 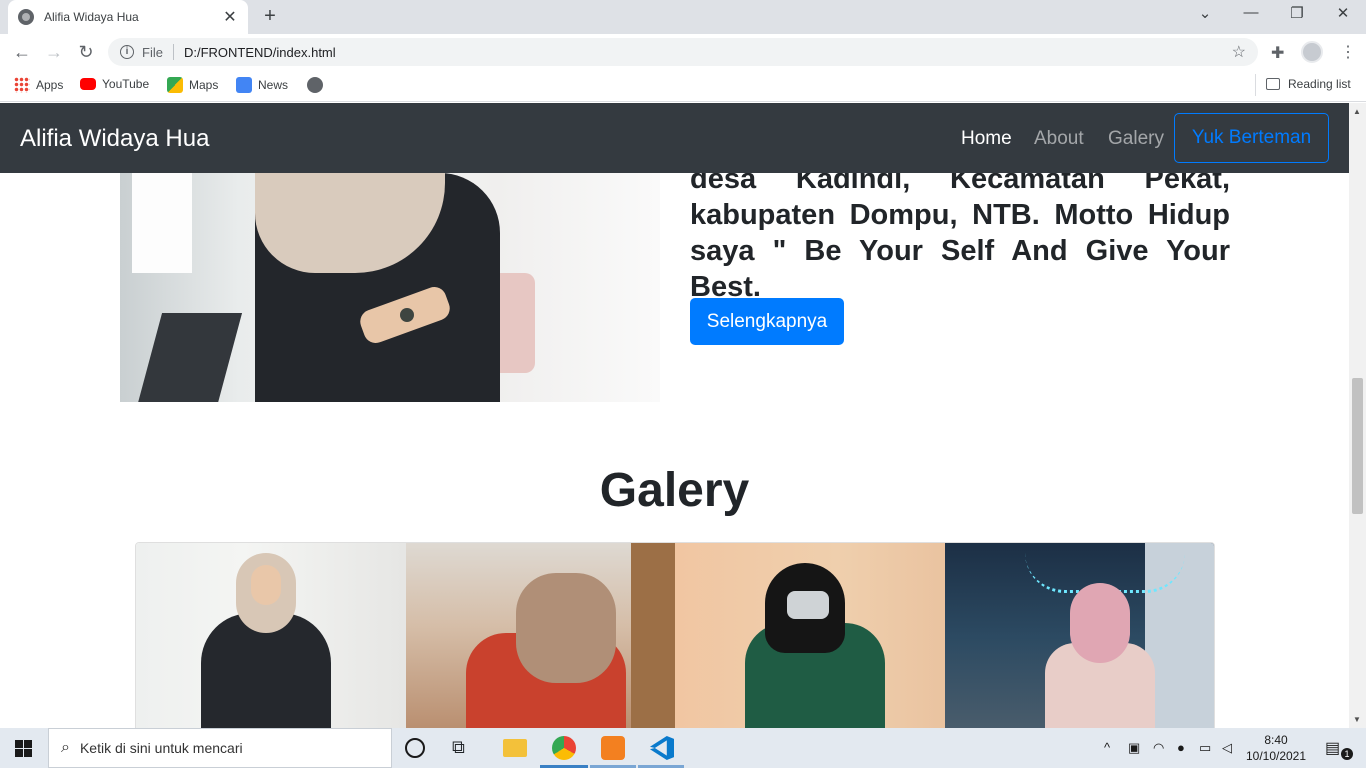 I want to click on battery-icon: ▭, so click(x=1205, y=748).